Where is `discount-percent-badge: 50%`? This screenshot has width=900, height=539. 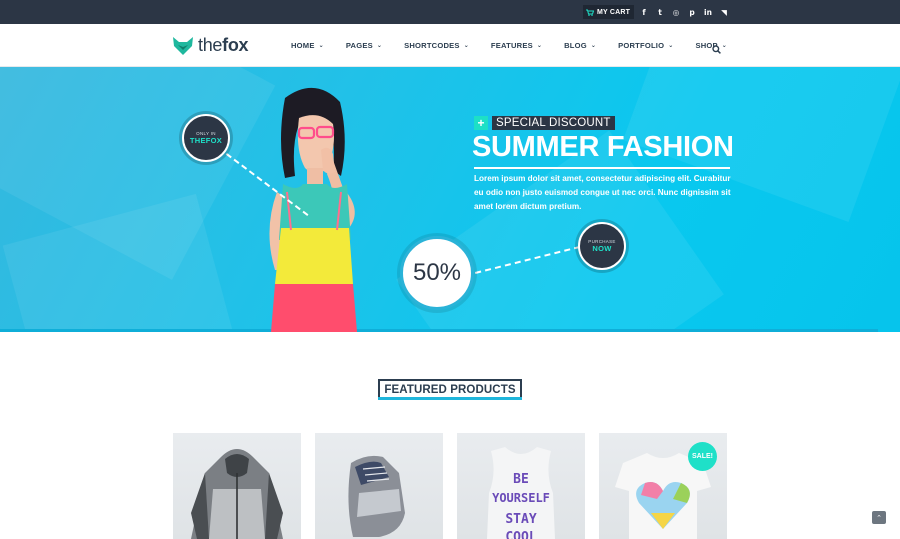 discount-percent-badge: 50% is located at coordinates (437, 273).